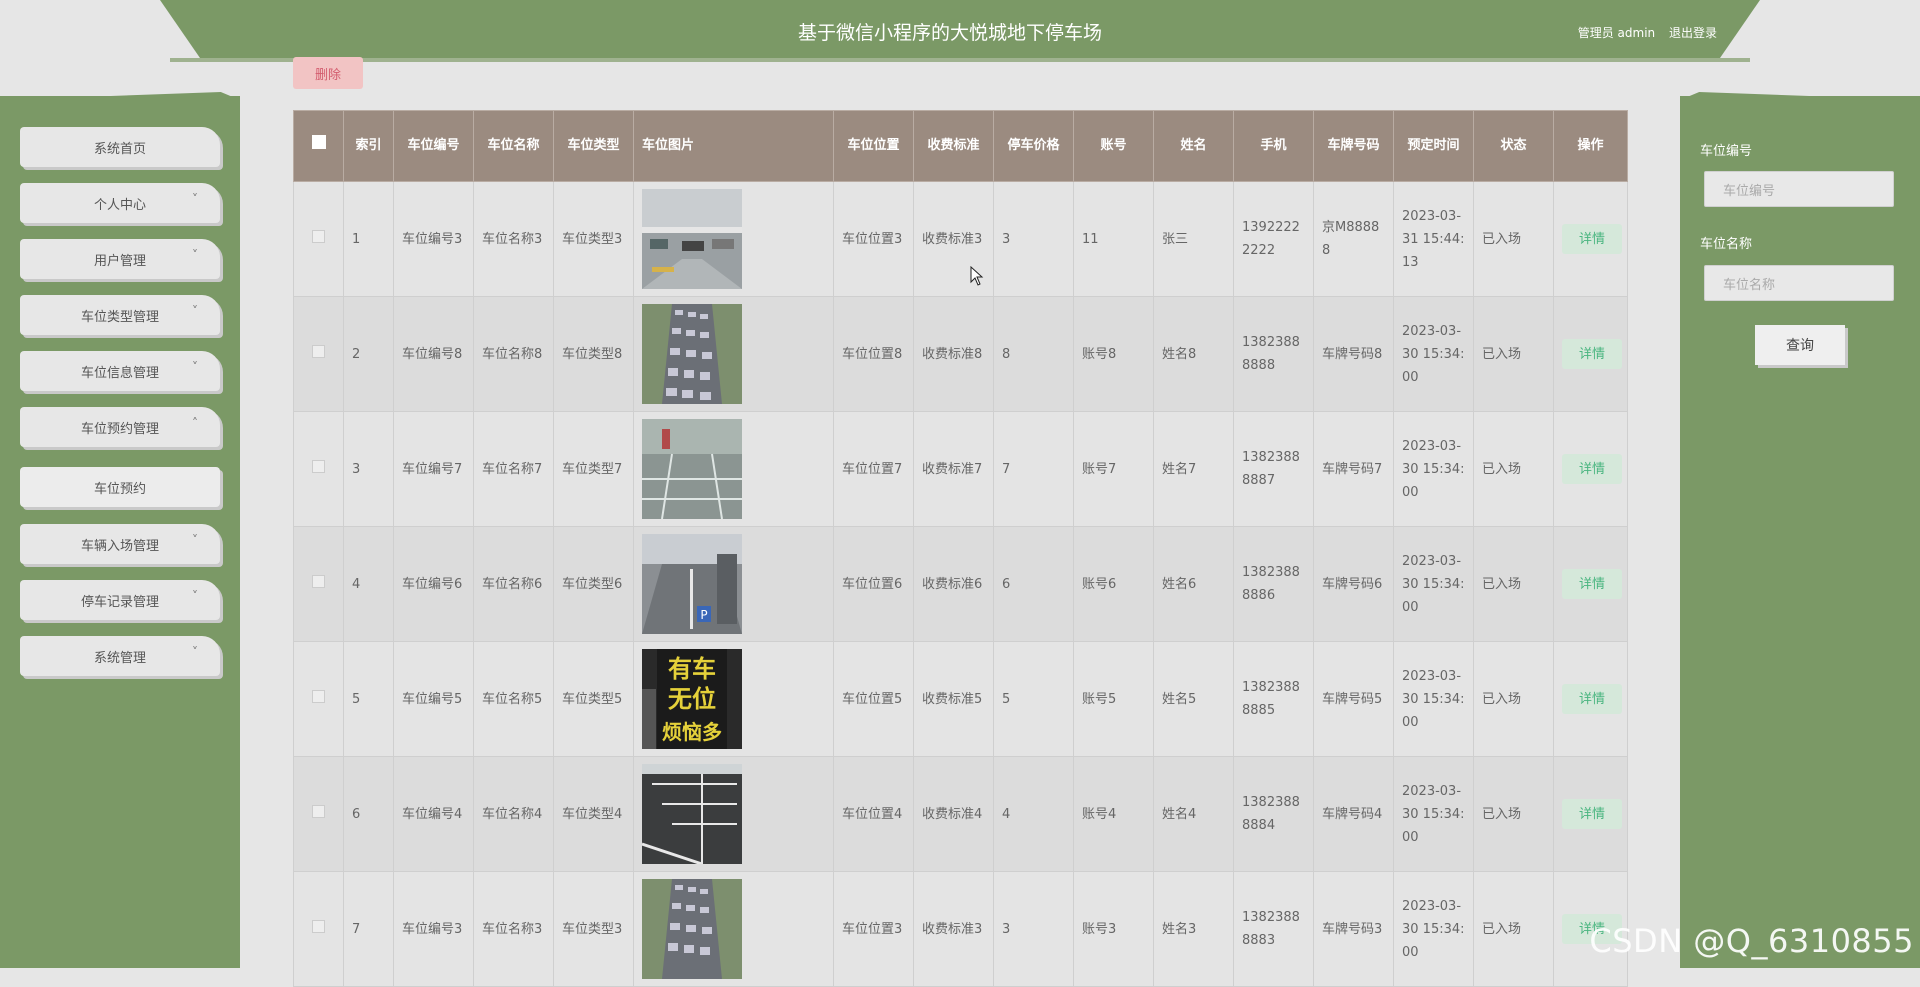 This screenshot has height=987, width=1920. What do you see at coordinates (433, 699) in the screenshot?
I see `cell-code: 车位编号5` at bounding box center [433, 699].